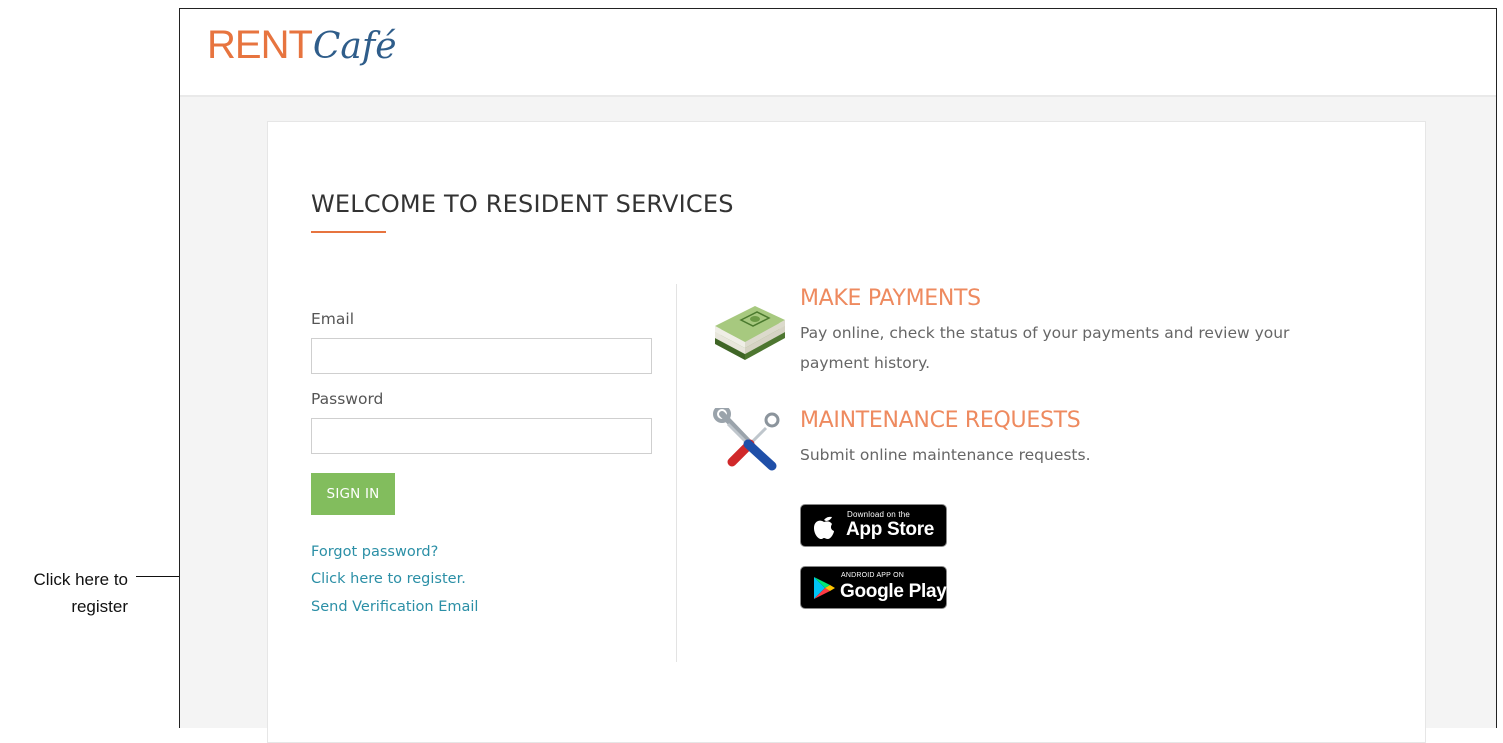 This screenshot has height=743, width=1503. I want to click on app-store-badge: Download on the App Store, so click(873, 525).